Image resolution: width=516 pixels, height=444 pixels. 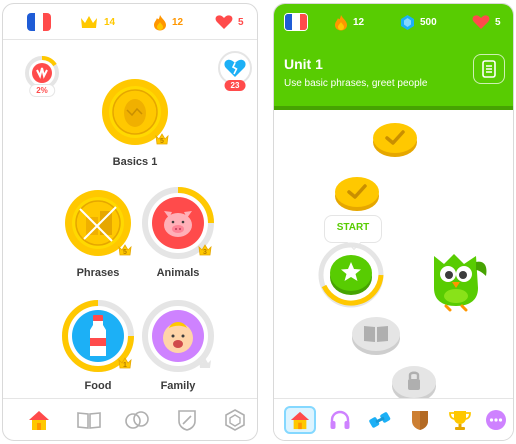 I want to click on hexagon-icon, so click(x=235, y=420).